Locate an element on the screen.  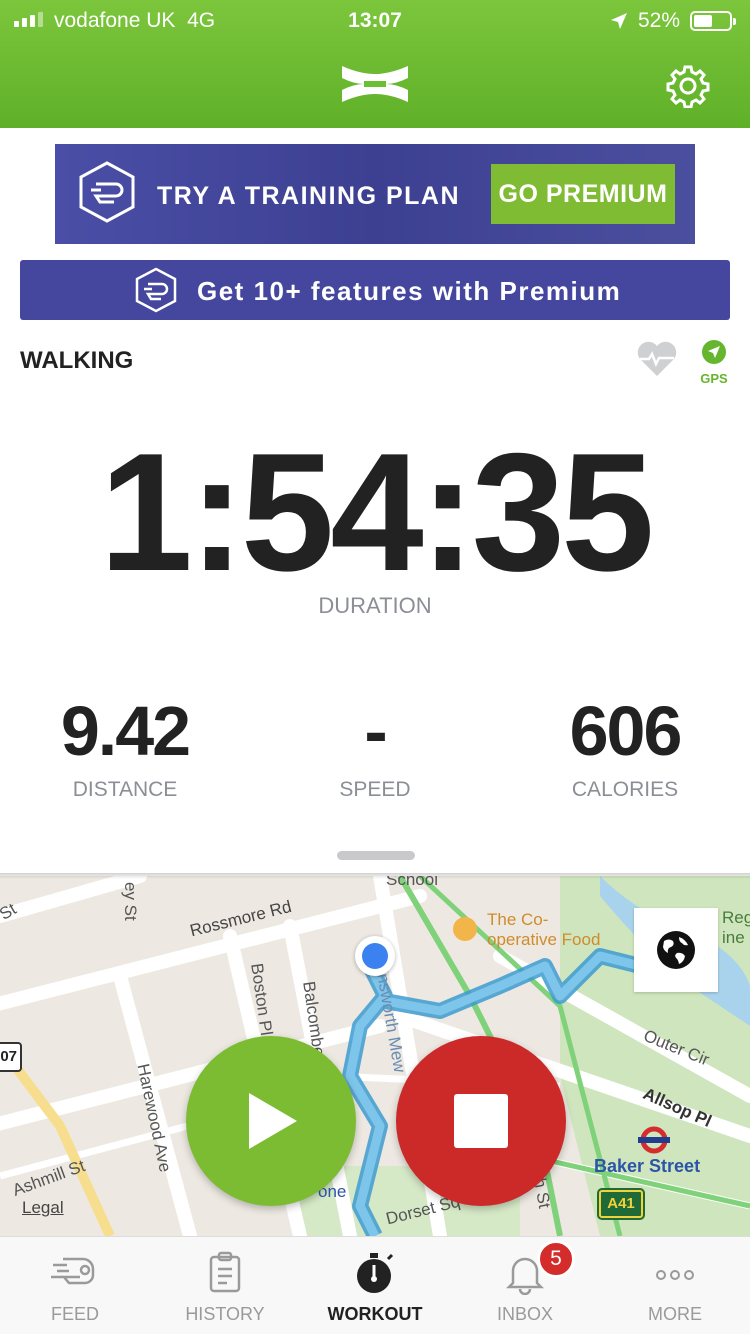
clipboard-icon is located at coordinates (225, 1272).